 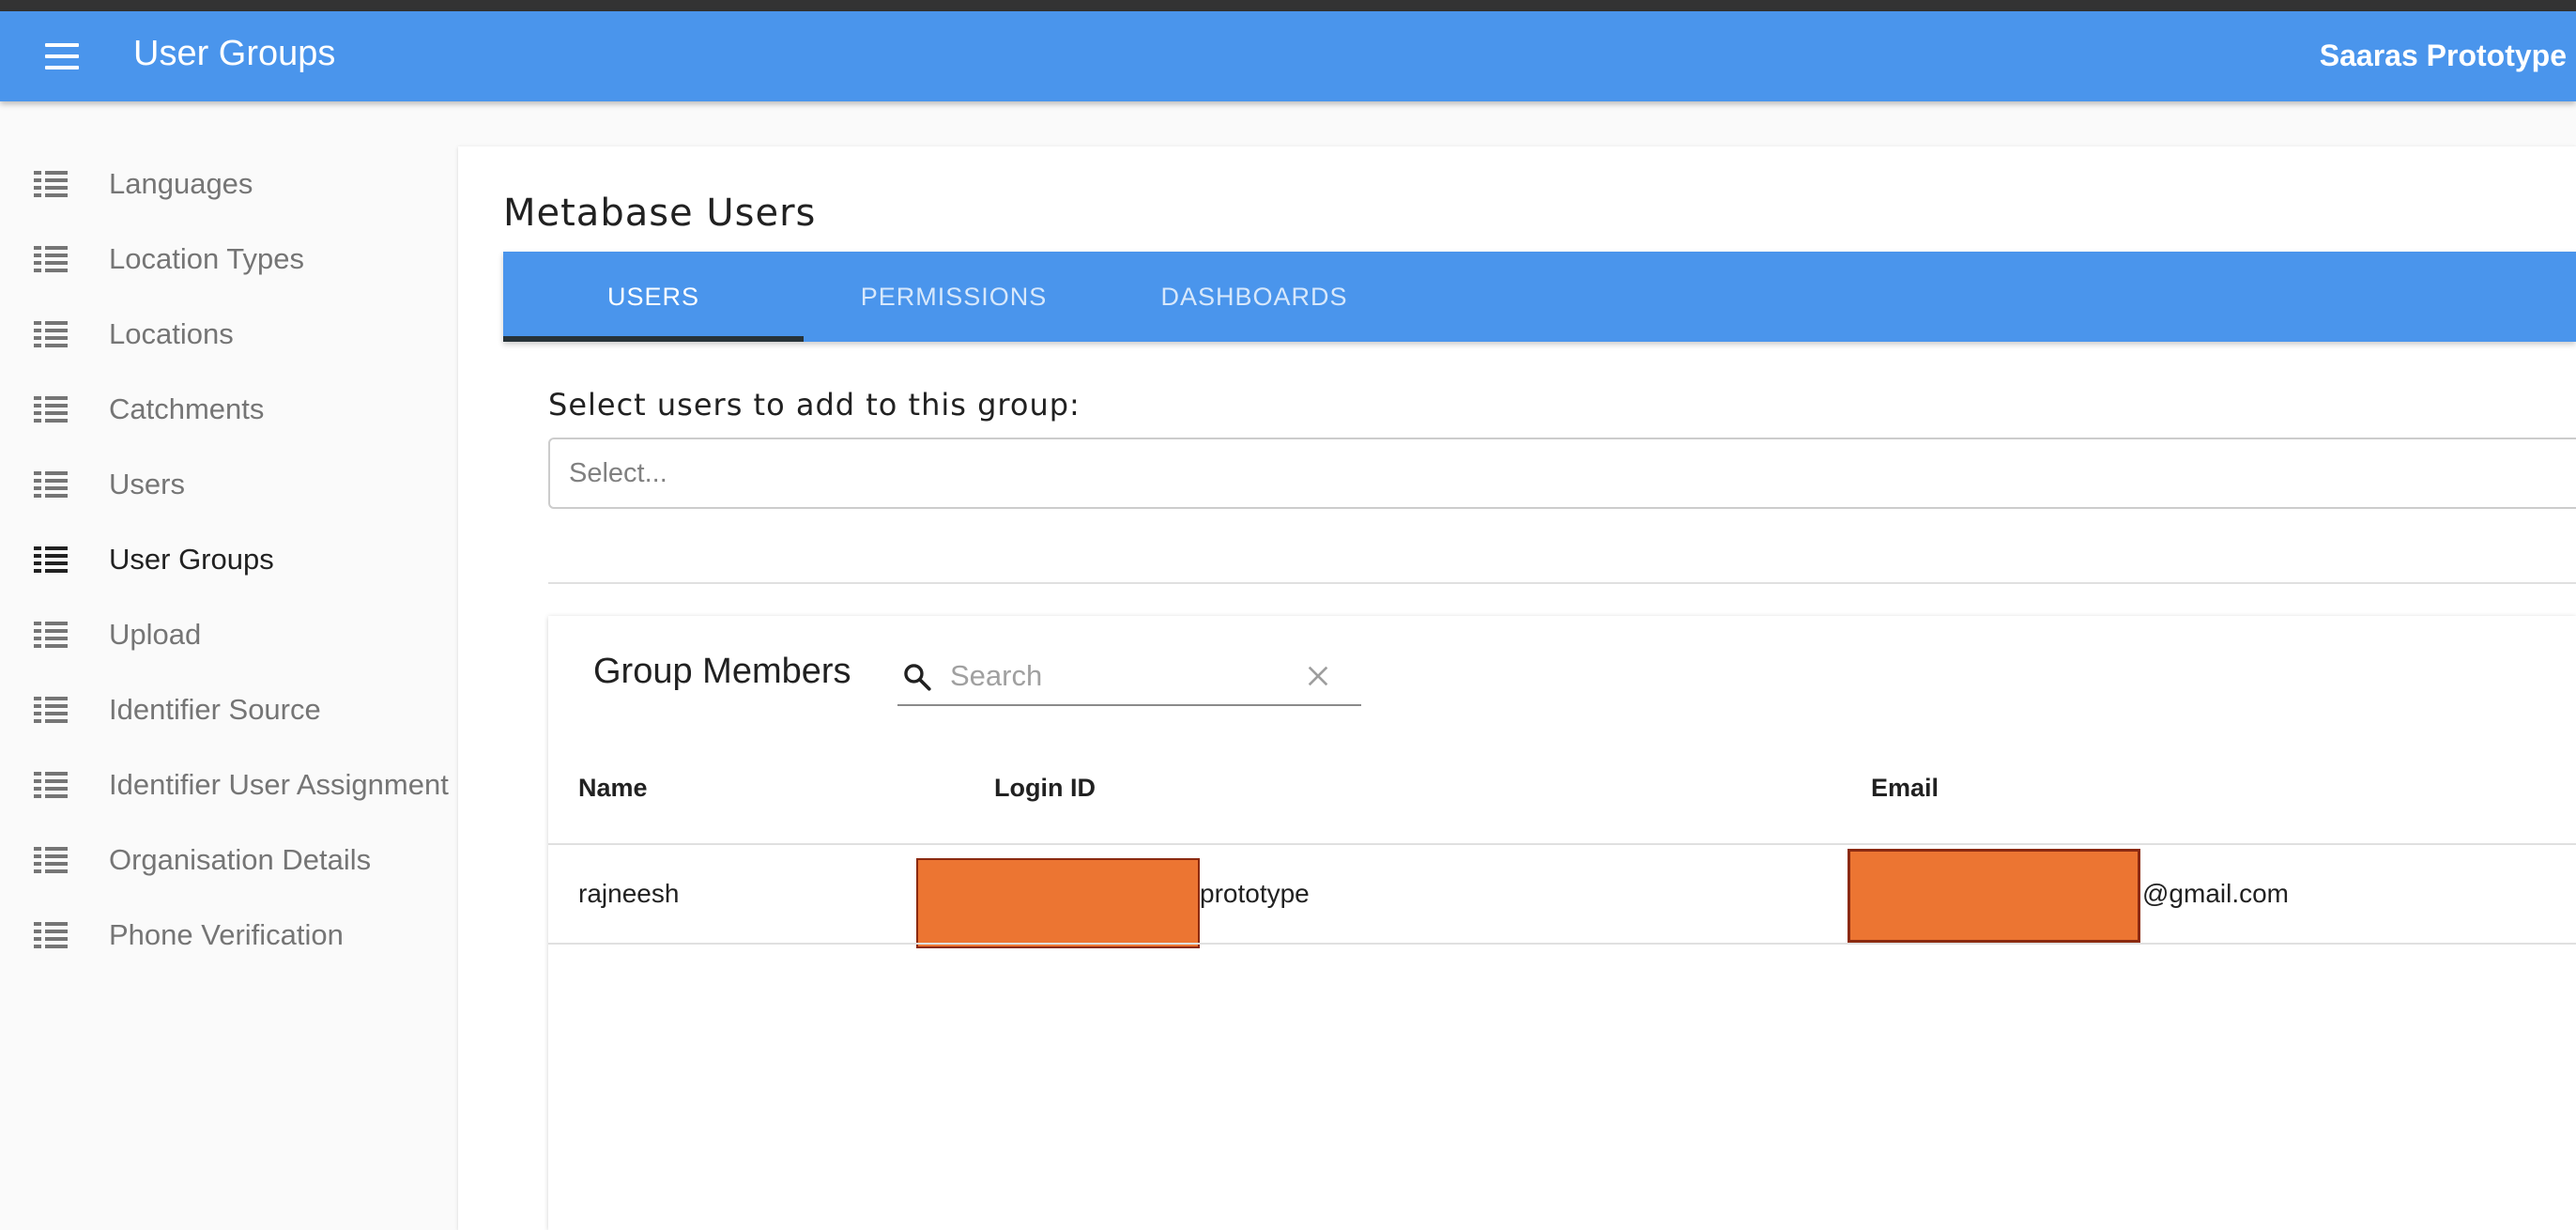 What do you see at coordinates (654, 339) in the screenshot?
I see `active-tab-indicator` at bounding box center [654, 339].